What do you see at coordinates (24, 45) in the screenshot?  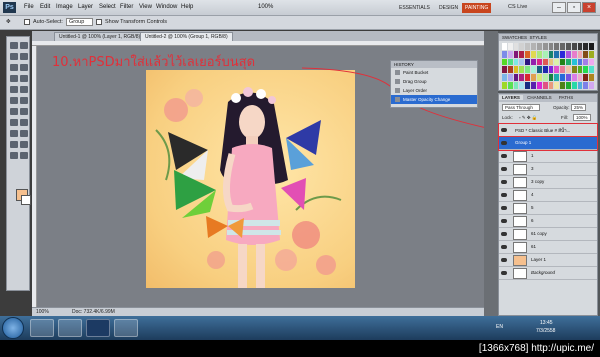 I see `marquee-tool-icon` at bounding box center [24, 45].